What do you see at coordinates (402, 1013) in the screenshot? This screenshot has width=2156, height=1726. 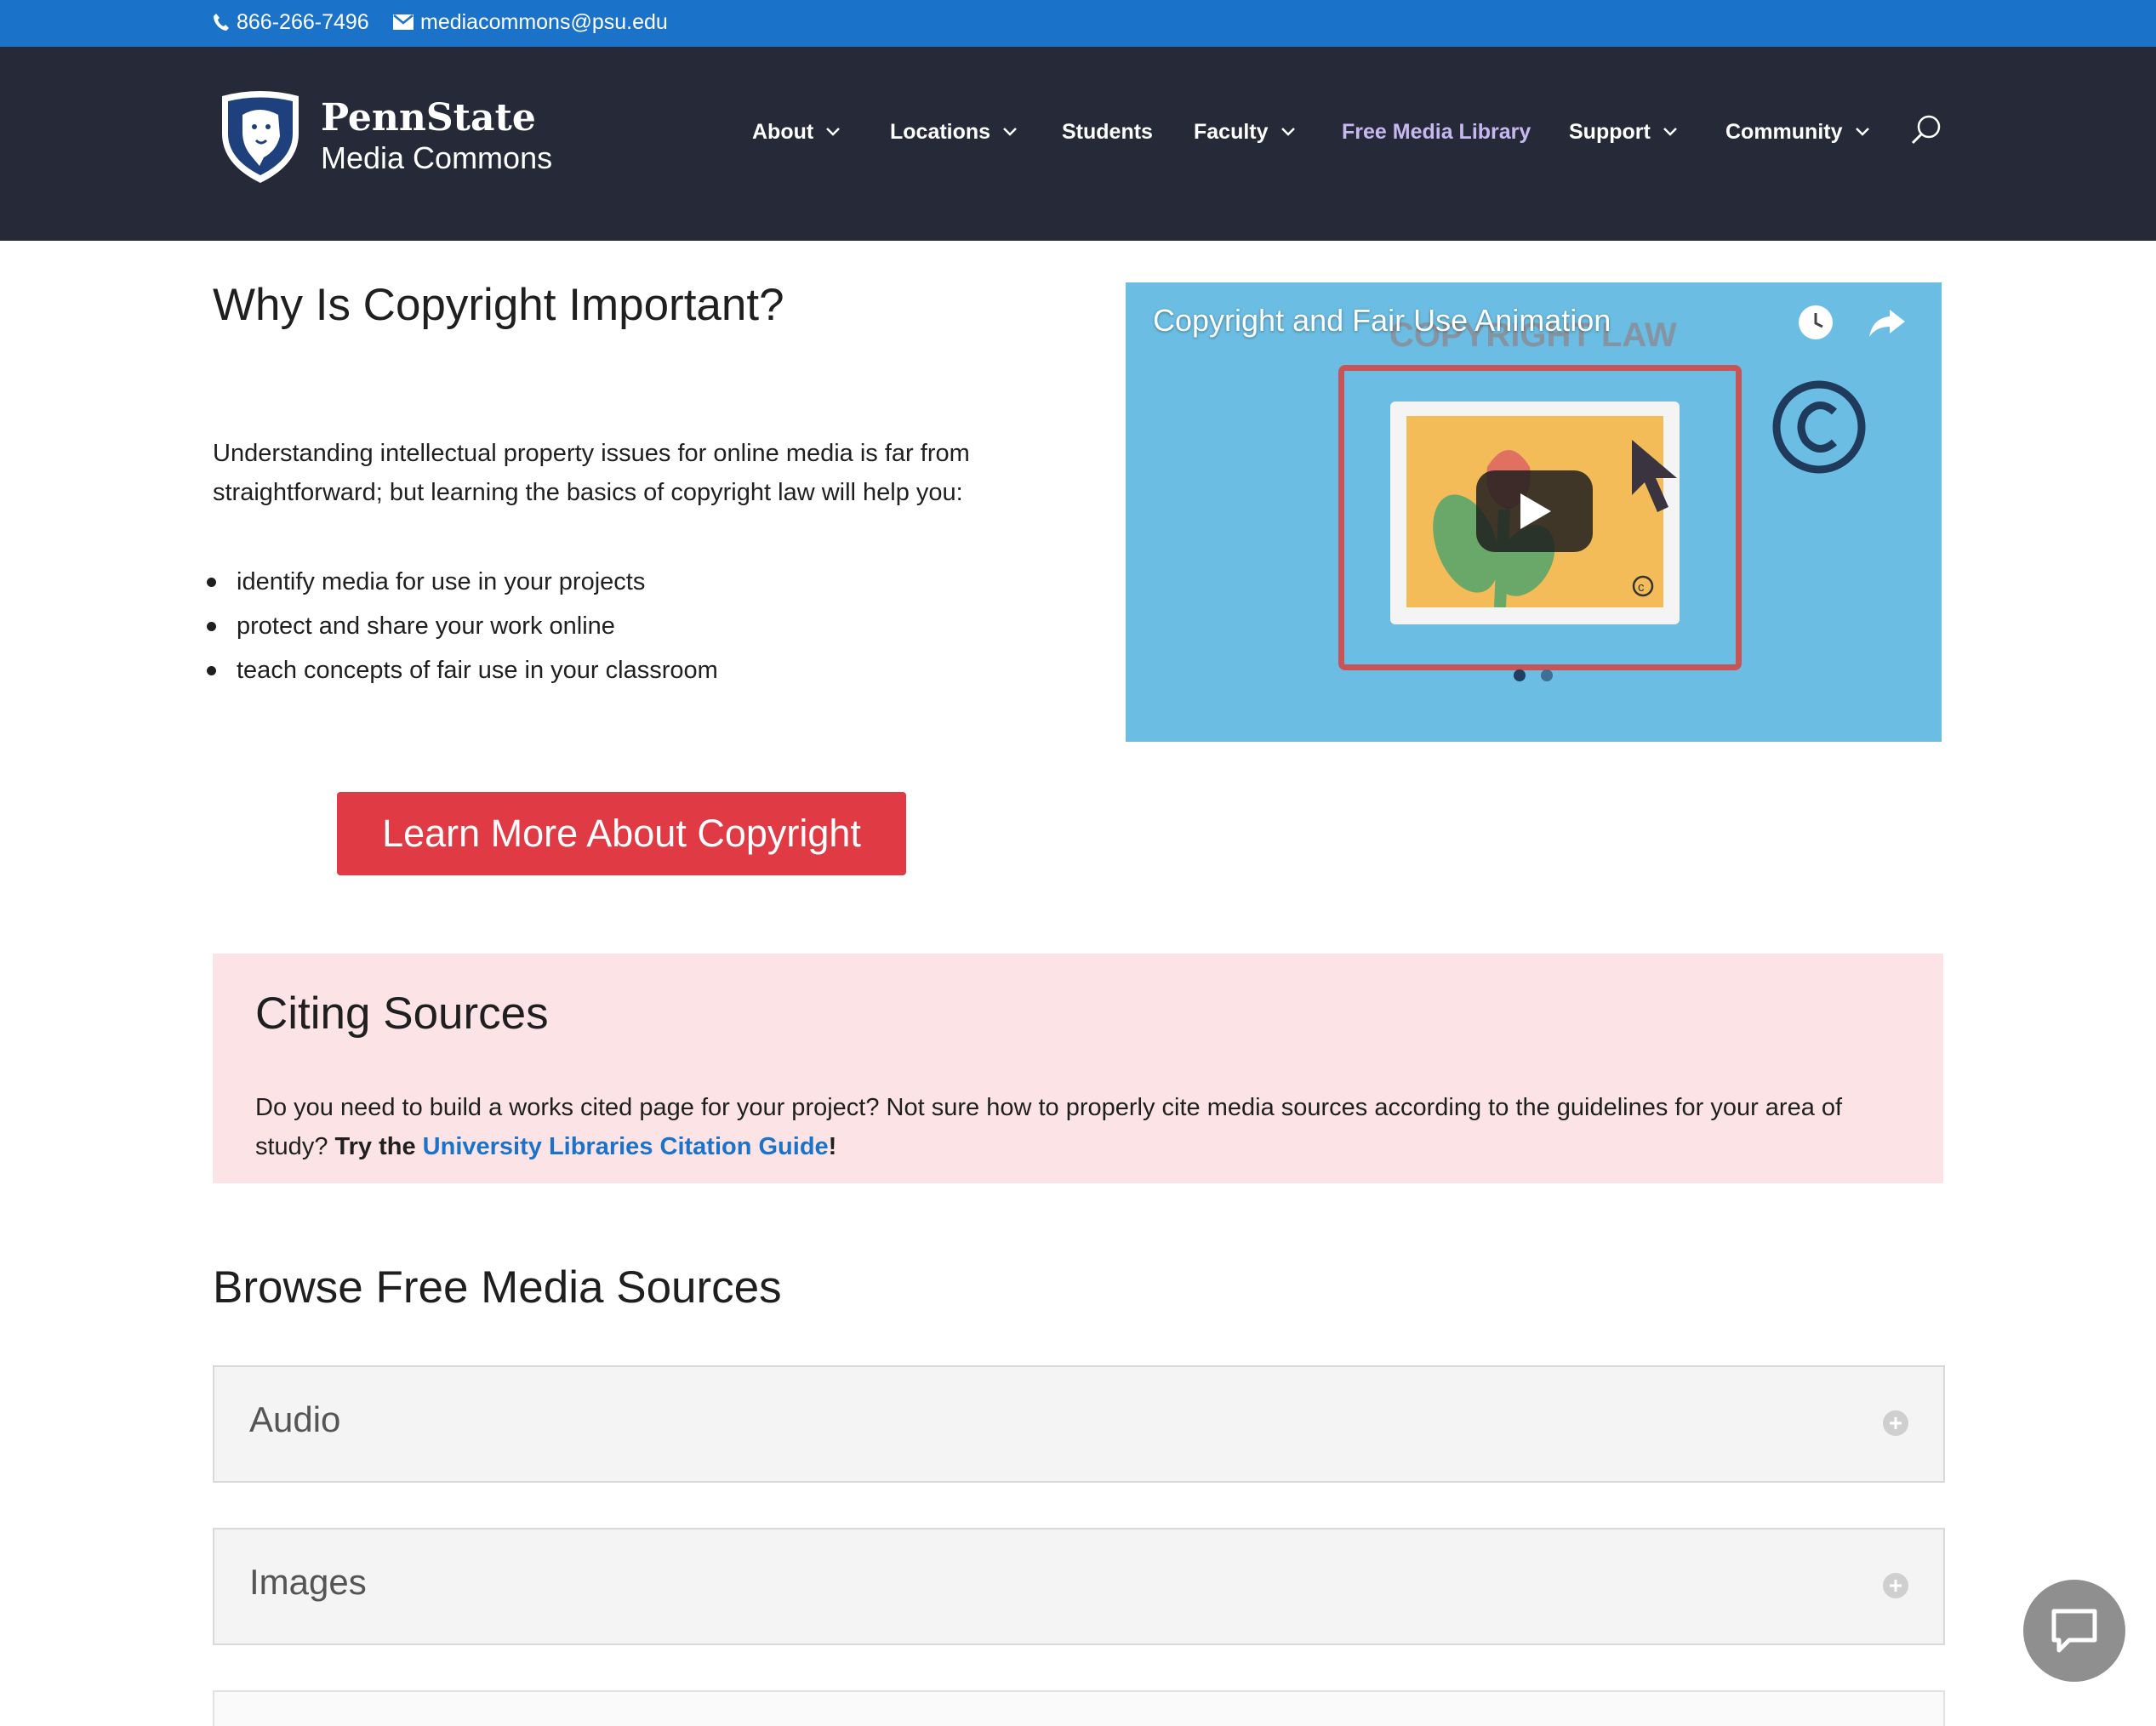 I see `citing-sources-heading: Citing Sources` at bounding box center [402, 1013].